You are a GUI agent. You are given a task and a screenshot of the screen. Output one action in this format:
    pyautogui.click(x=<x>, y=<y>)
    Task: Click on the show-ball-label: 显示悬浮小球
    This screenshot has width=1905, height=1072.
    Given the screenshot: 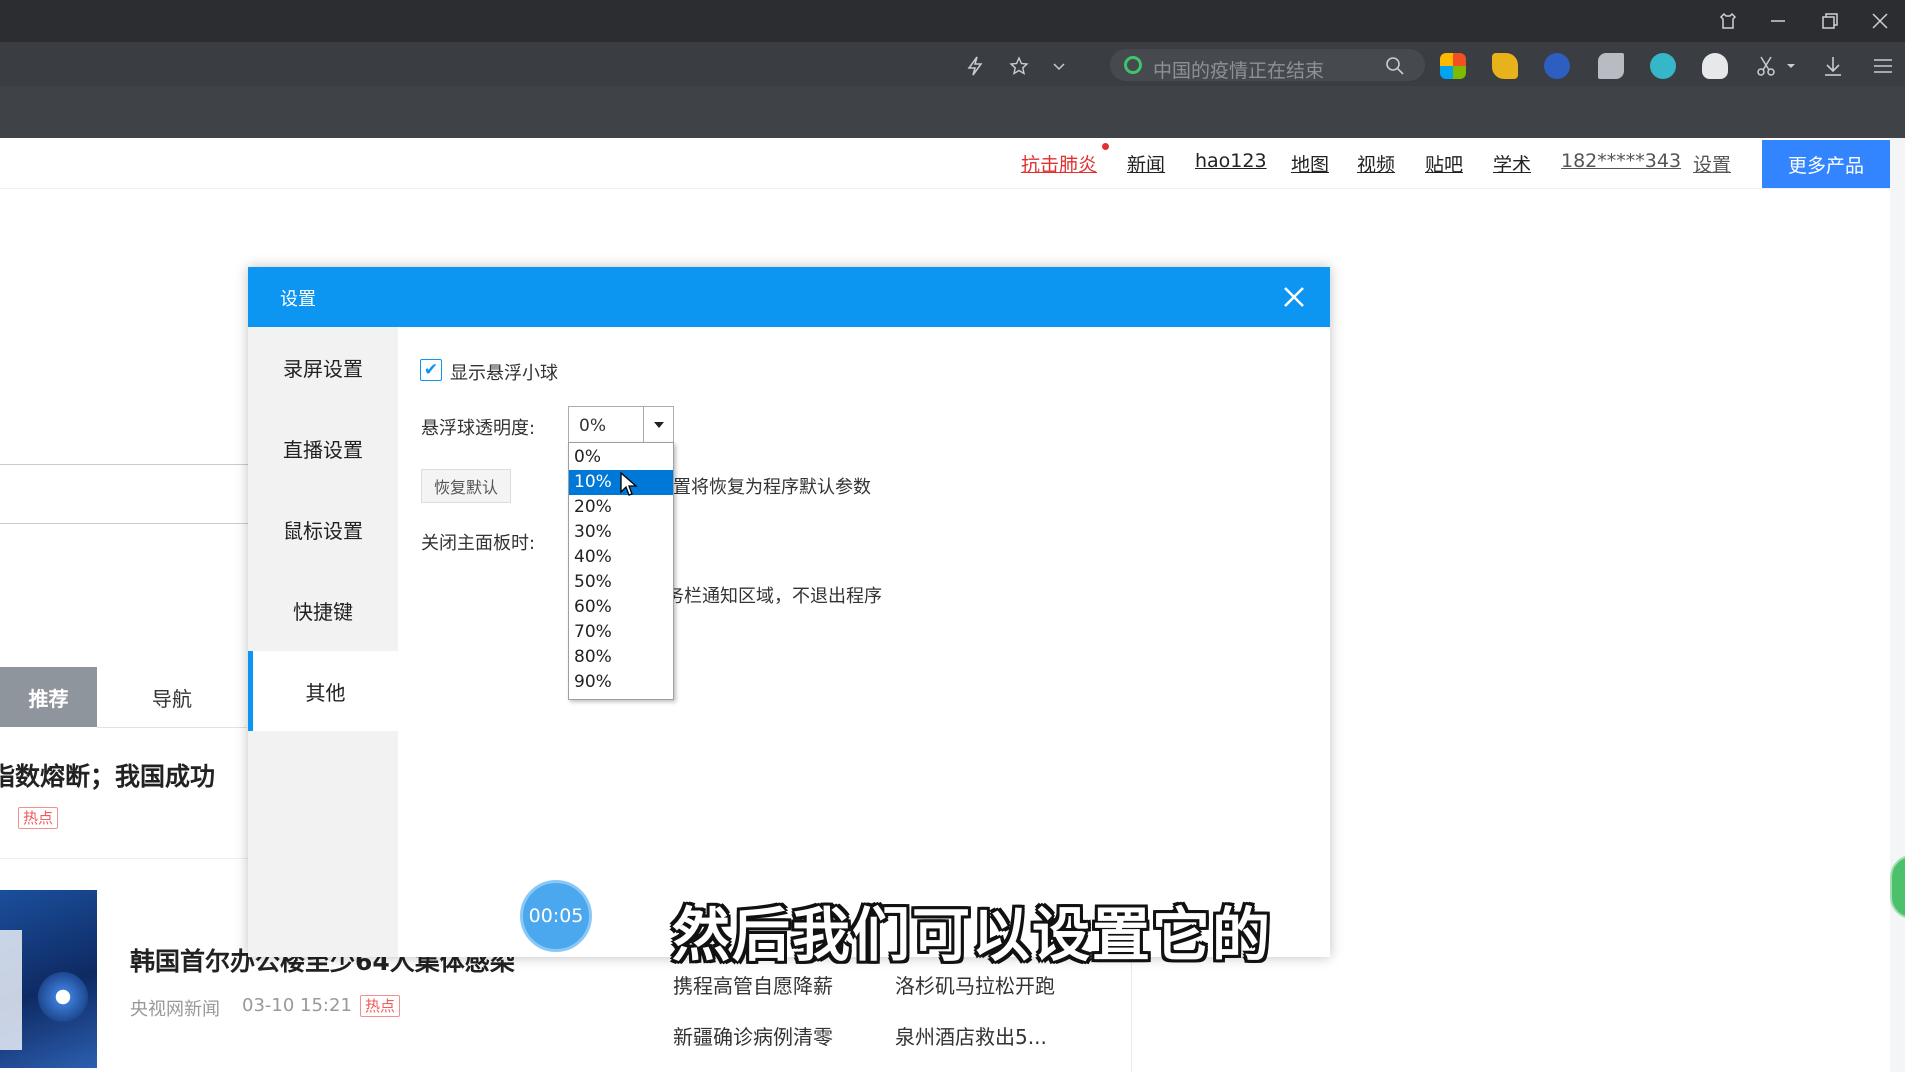 What is the action you would take?
    pyautogui.click(x=504, y=373)
    